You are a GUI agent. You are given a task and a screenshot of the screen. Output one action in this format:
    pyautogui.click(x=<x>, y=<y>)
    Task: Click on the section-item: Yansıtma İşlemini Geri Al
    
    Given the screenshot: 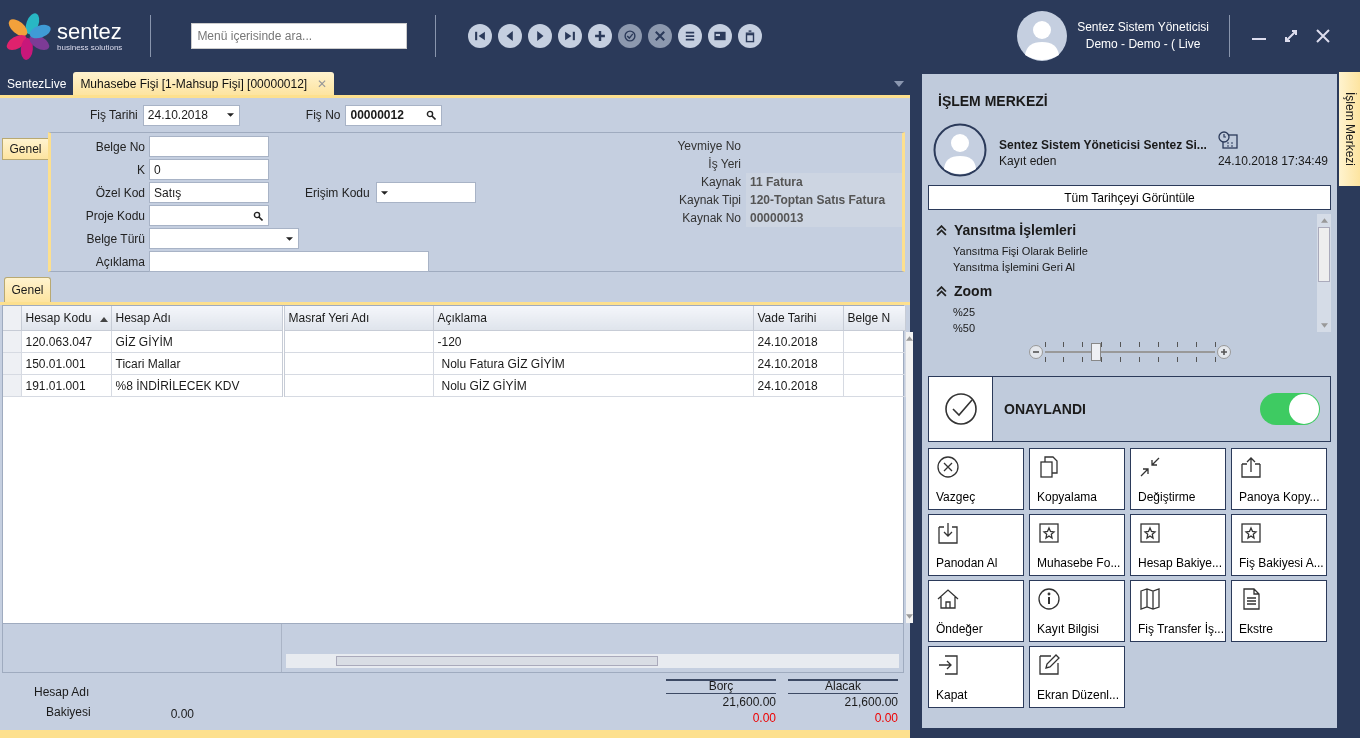 What is the action you would take?
    pyautogui.click(x=1126, y=267)
    